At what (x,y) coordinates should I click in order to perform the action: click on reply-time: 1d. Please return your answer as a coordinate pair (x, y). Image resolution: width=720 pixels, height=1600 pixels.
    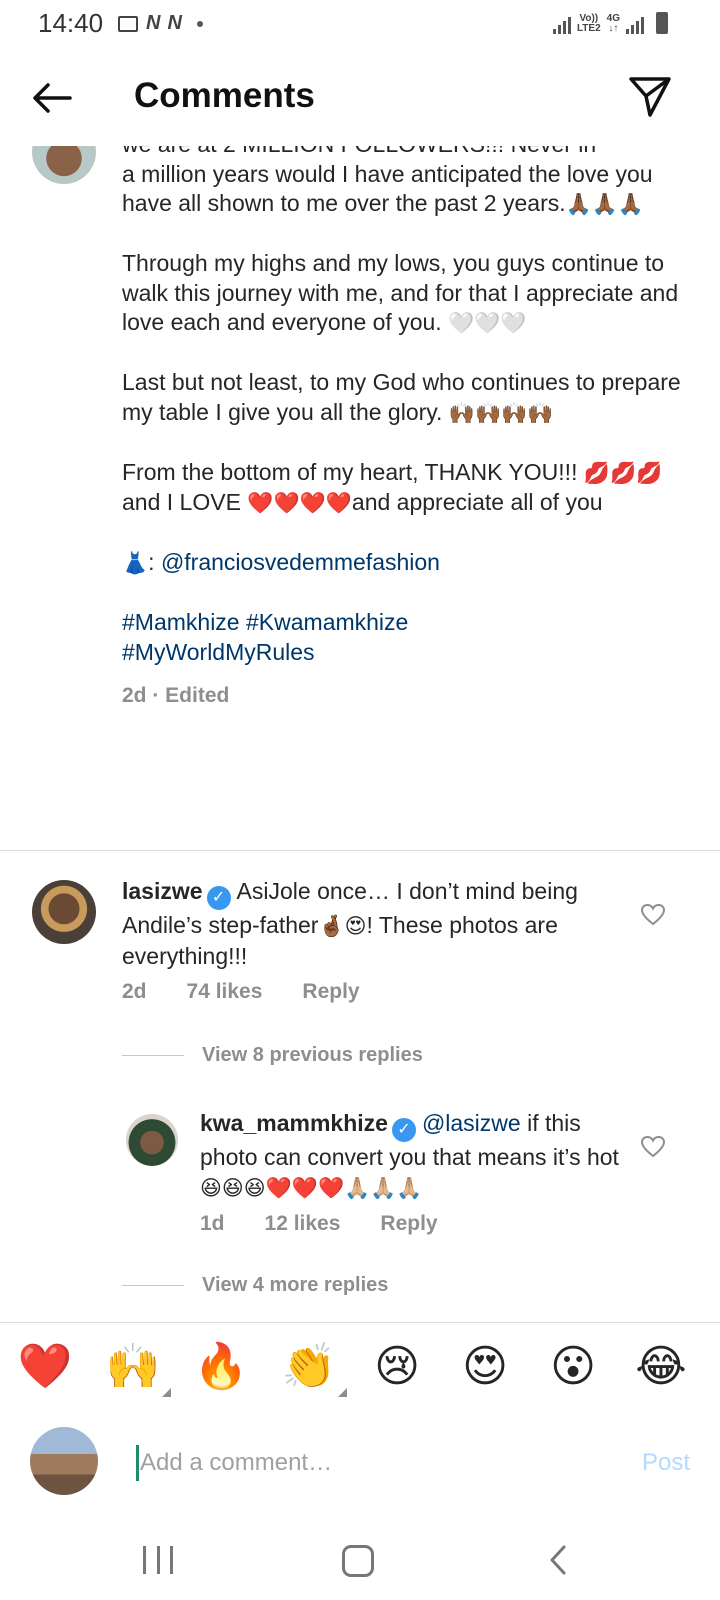
    Looking at the image, I should click on (212, 1223).